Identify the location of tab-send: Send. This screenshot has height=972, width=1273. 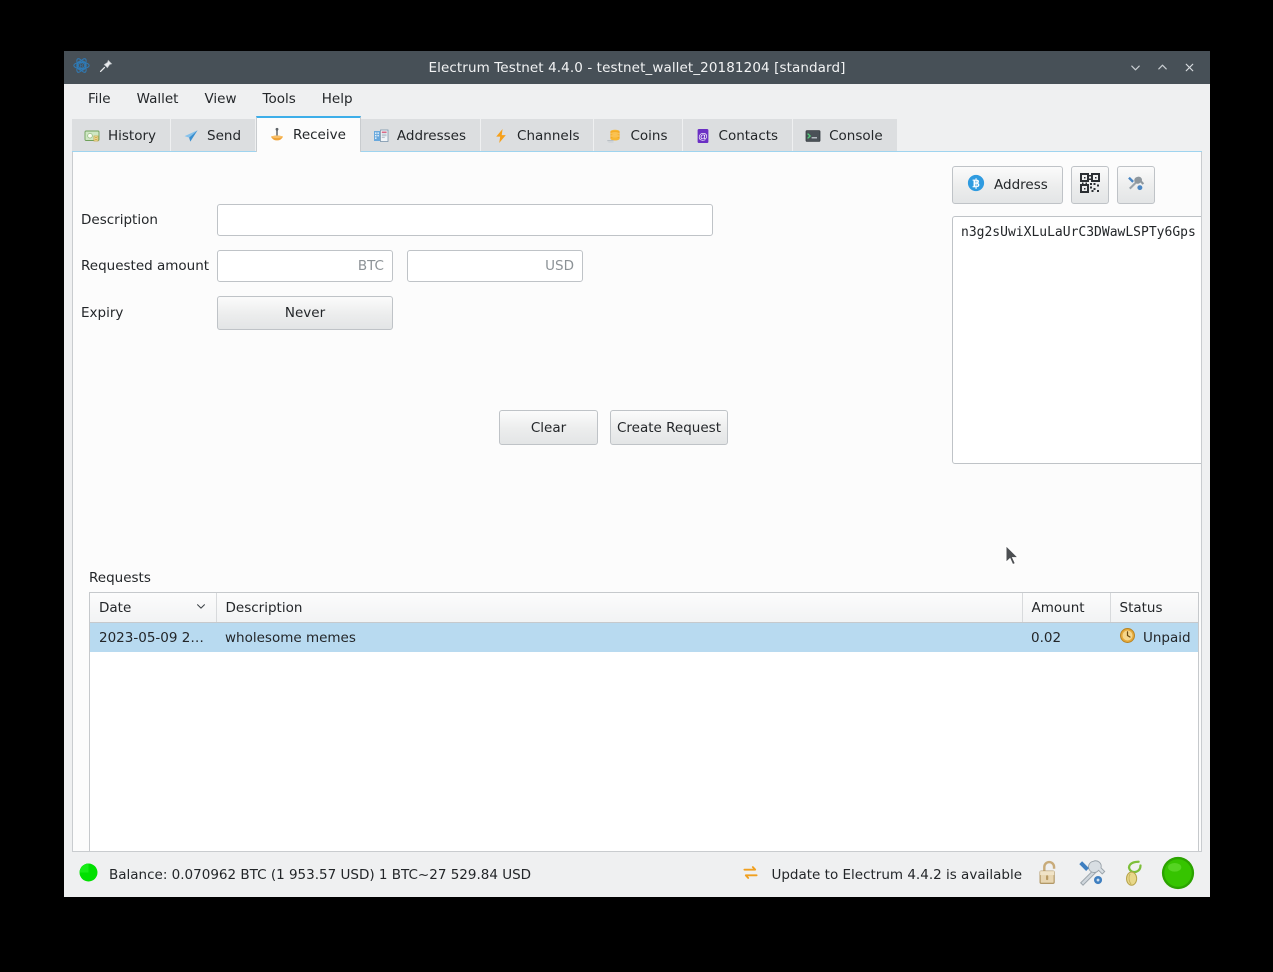
(214, 135).